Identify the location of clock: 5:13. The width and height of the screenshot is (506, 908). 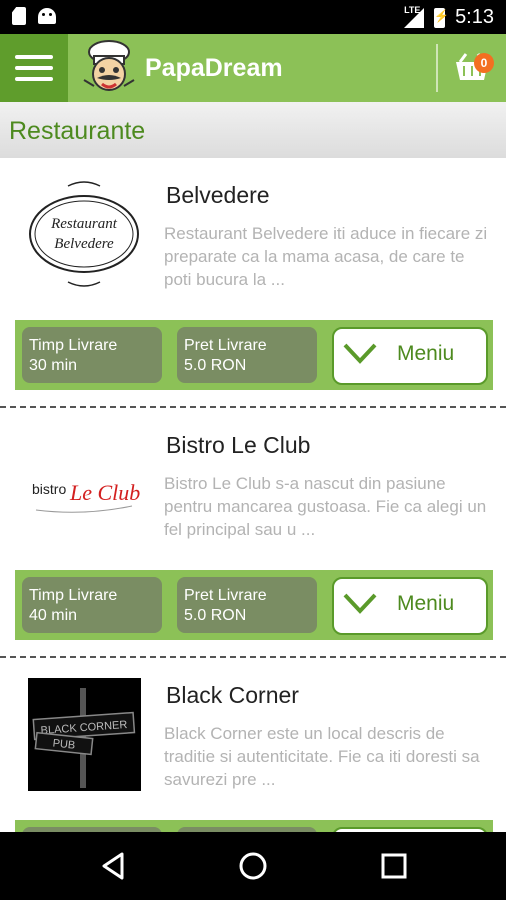
(474, 17).